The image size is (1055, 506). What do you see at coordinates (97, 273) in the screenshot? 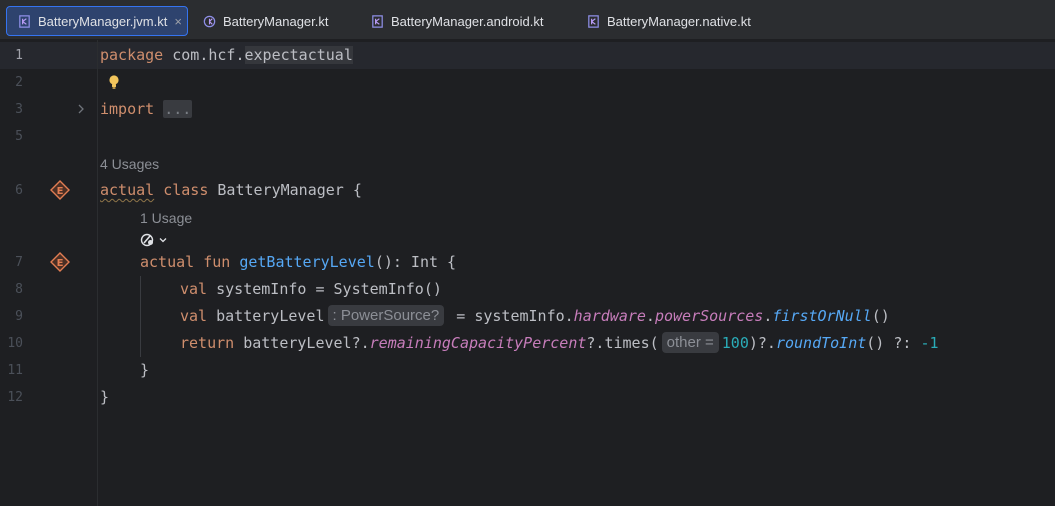
I see `gutter-divider` at bounding box center [97, 273].